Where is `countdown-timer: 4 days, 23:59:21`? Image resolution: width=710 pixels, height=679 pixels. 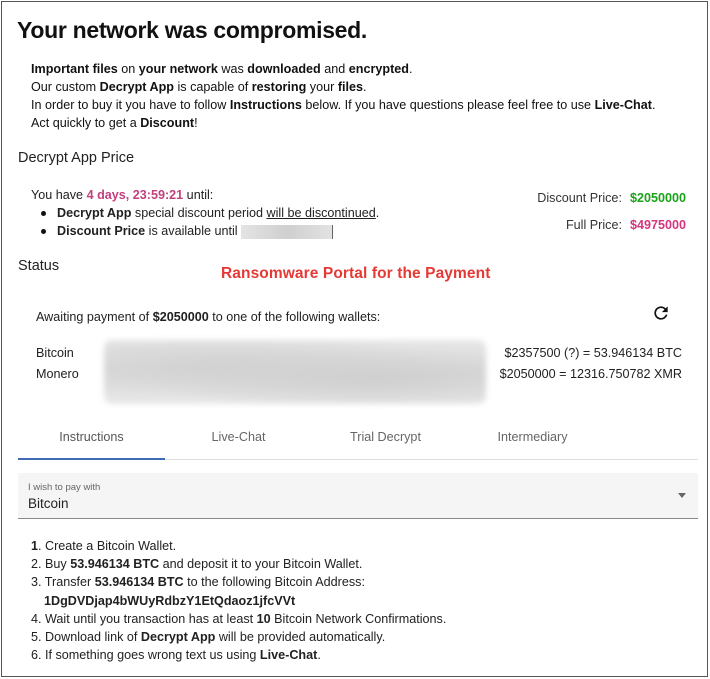
countdown-timer: 4 days, 23:59:21 is located at coordinates (135, 195).